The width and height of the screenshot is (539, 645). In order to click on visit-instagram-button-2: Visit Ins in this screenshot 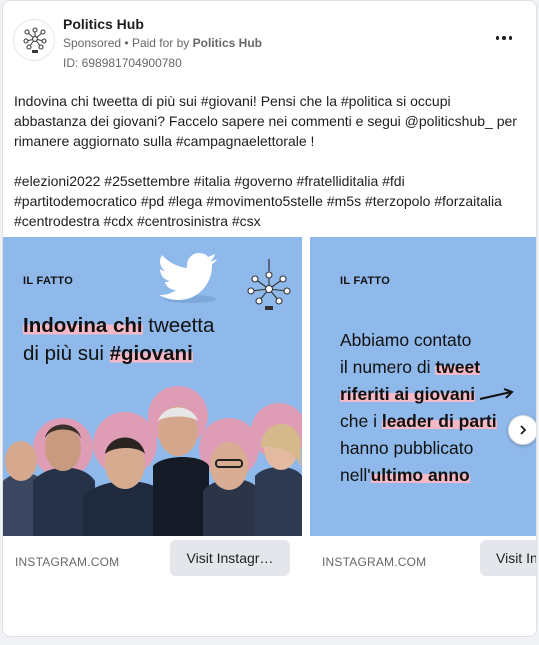, I will do `click(508, 558)`.